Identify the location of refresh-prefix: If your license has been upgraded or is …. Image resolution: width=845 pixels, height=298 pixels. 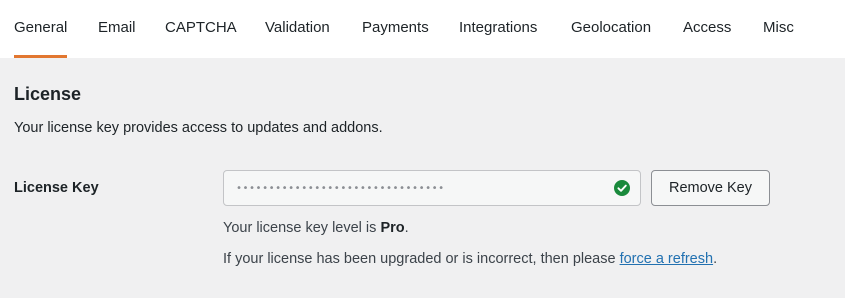
(421, 259).